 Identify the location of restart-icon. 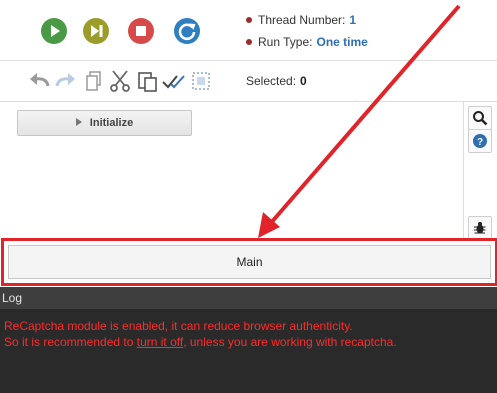
(187, 31).